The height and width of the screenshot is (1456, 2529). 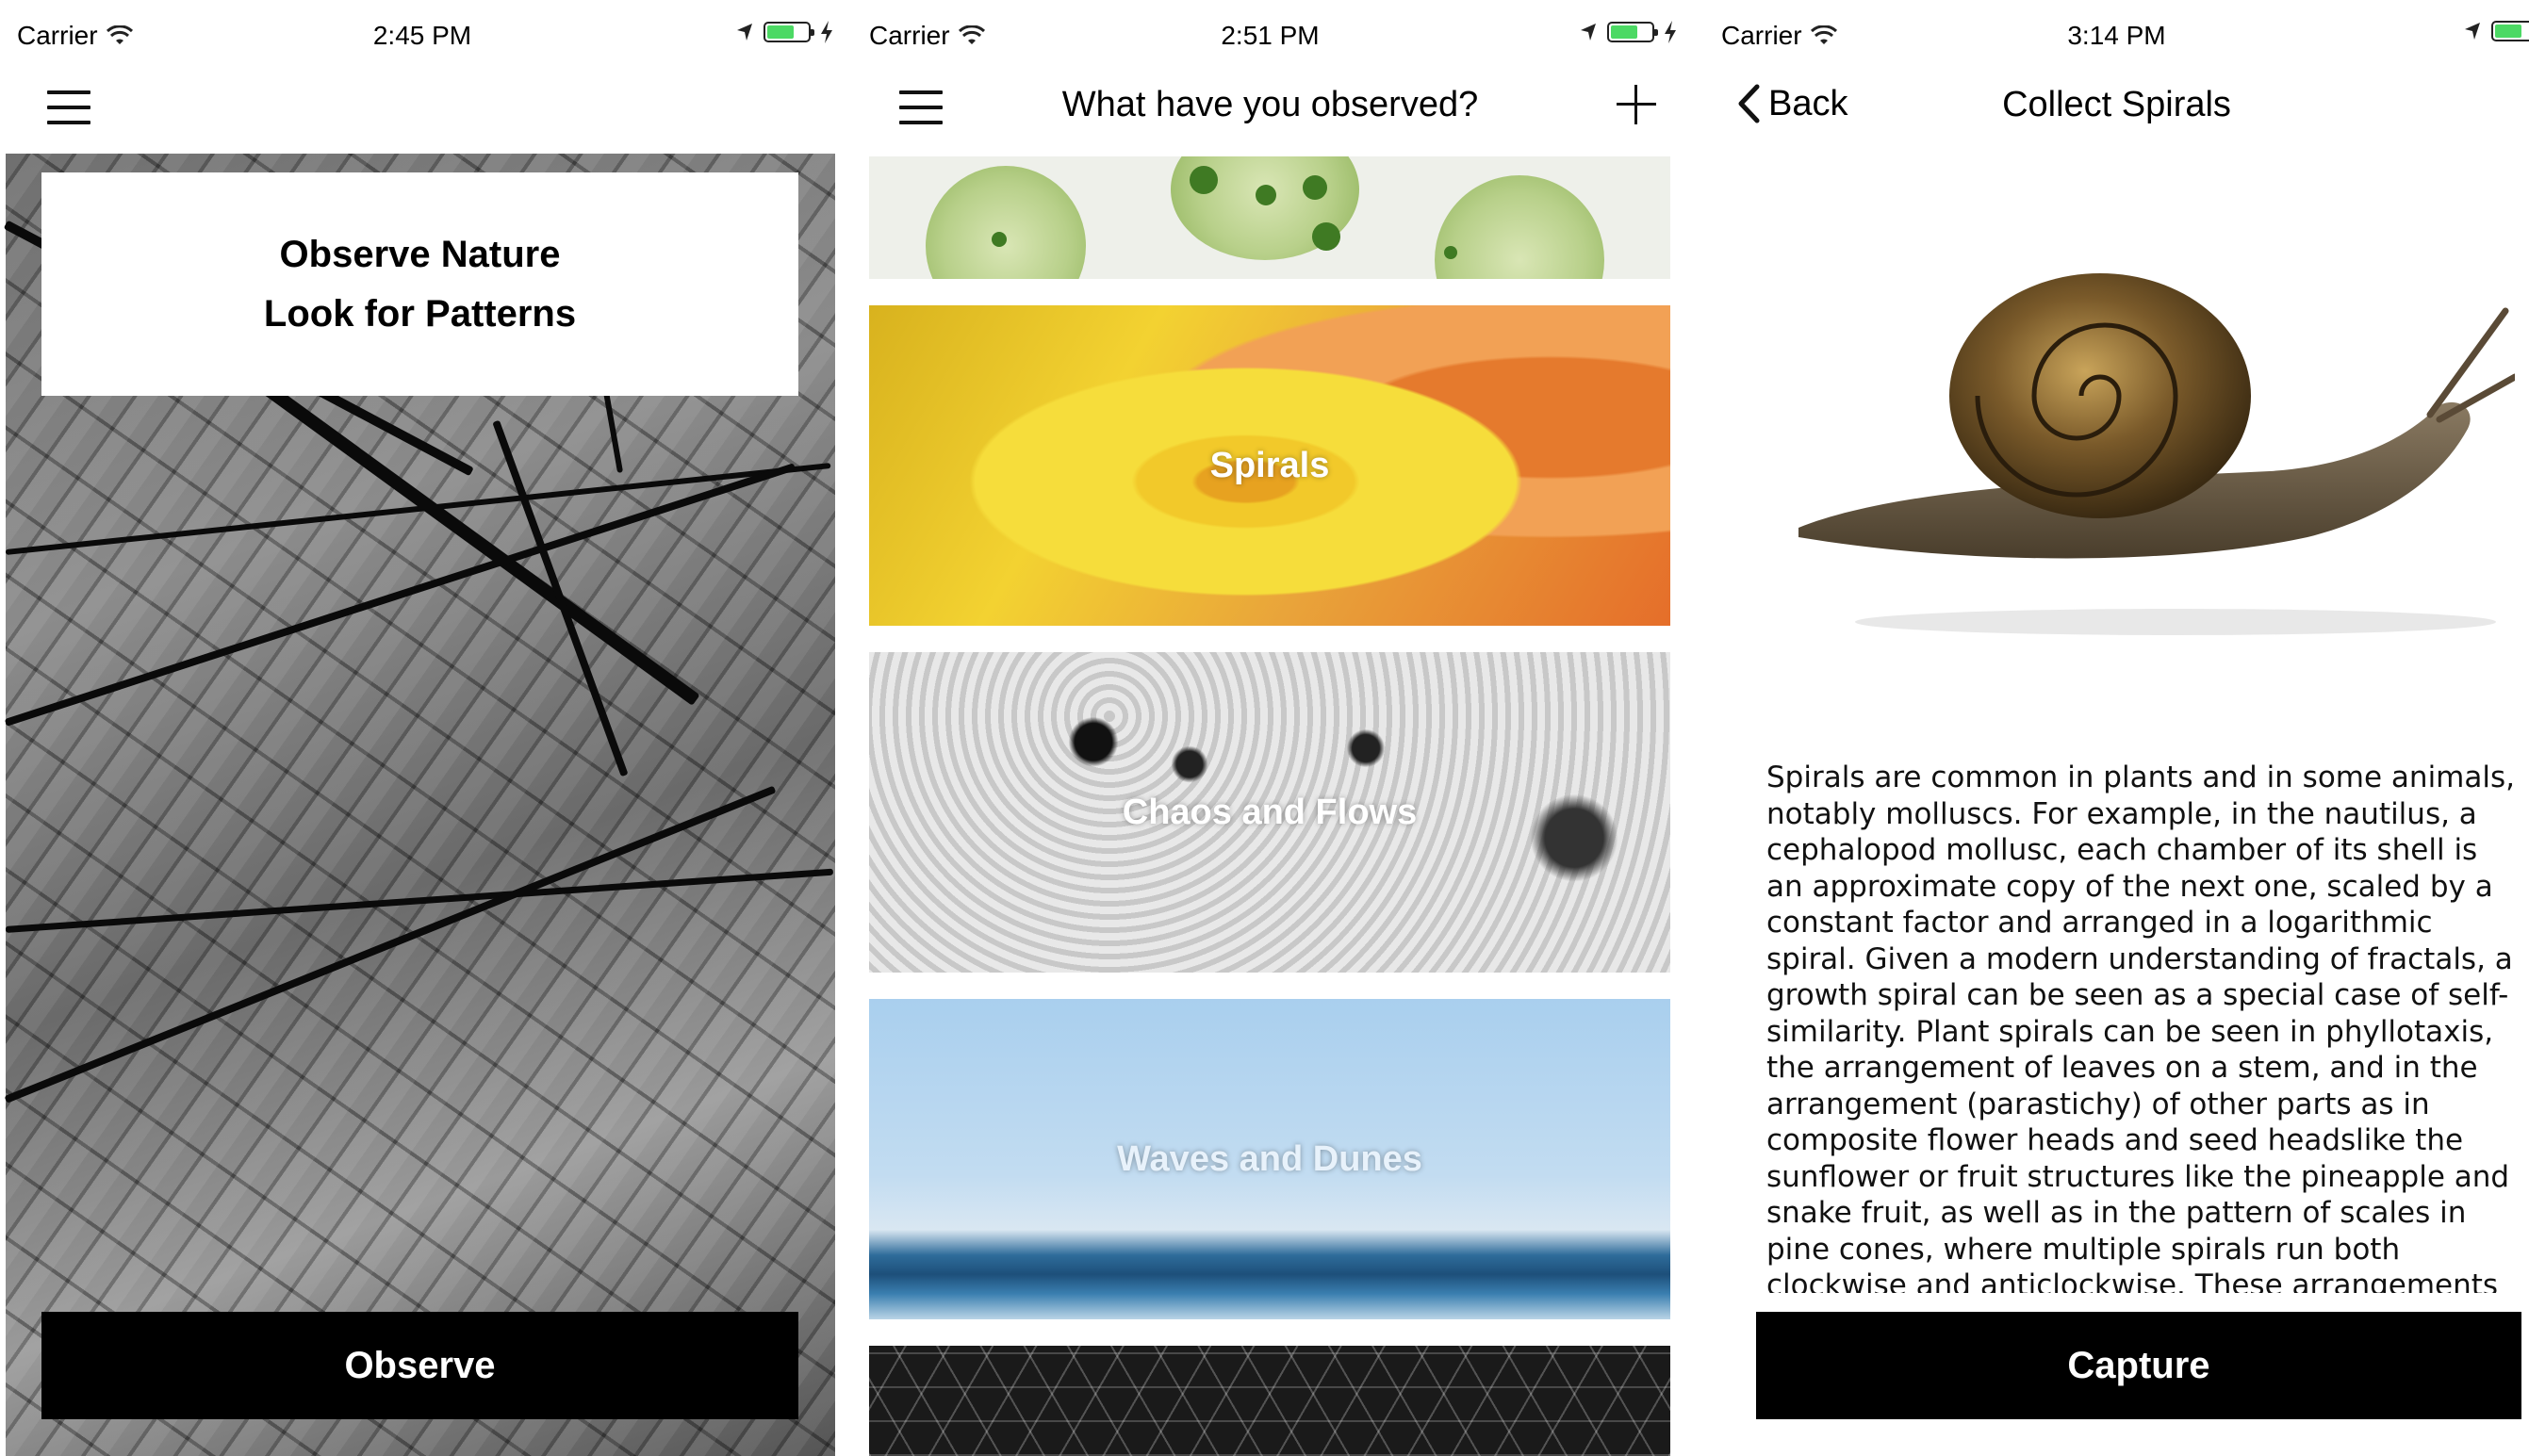 I want to click on card-label: Spirals, so click(x=1269, y=465).